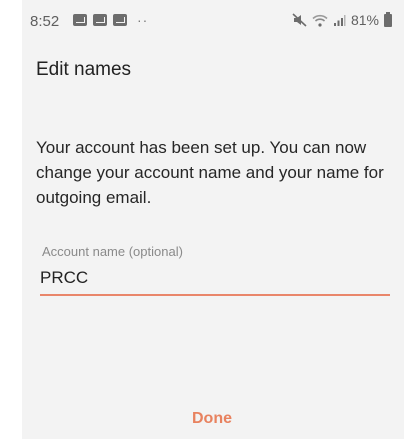 The image size is (410, 439). What do you see at coordinates (320, 20) in the screenshot?
I see `wifi-icon` at bounding box center [320, 20].